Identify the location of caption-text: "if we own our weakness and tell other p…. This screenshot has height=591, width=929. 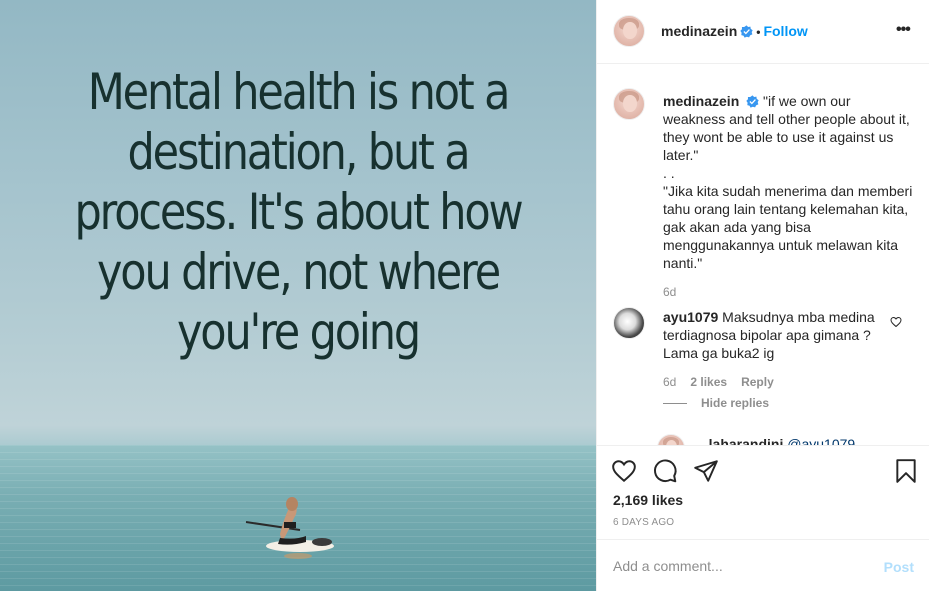
(788, 182).